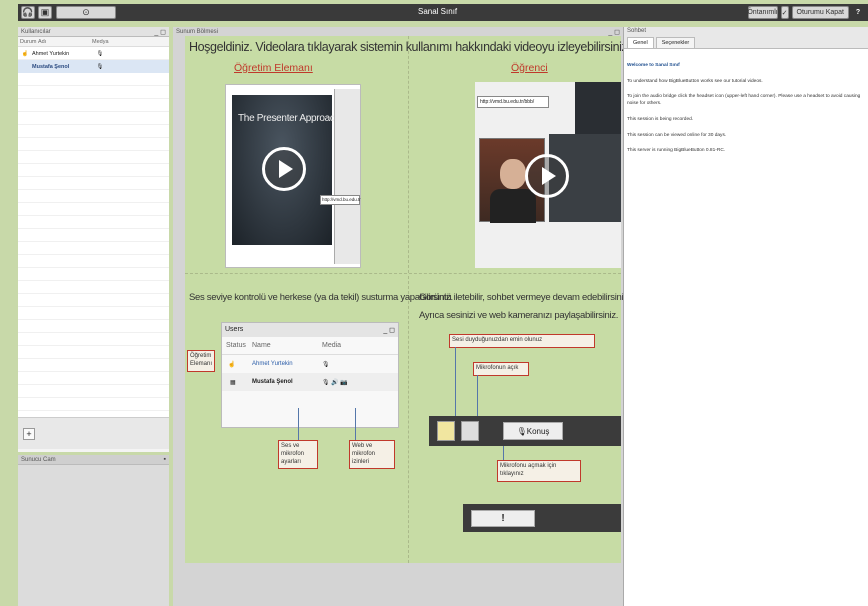 Image resolution: width=868 pixels, height=606 pixels. Describe the element at coordinates (51, 66) in the screenshot. I see `user-name: Mustafa Şenol` at that location.